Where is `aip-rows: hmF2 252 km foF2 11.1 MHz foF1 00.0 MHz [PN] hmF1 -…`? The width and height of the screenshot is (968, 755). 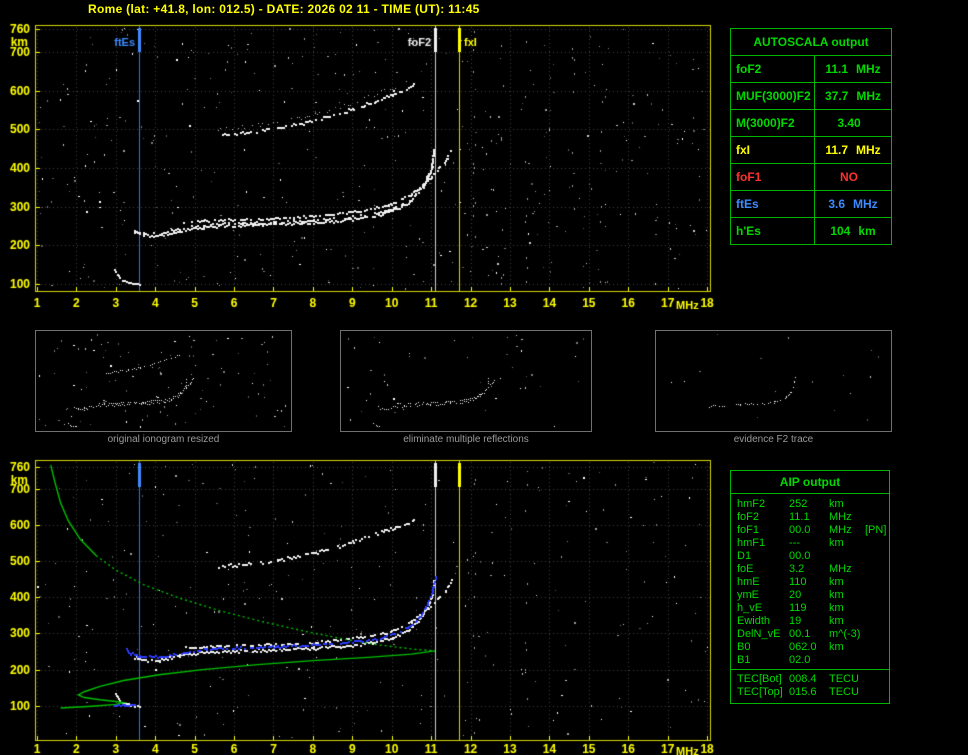
aip-rows: hmF2 252 km foF2 11.1 MHz foF1 00.0 MHz [PN] hmF1 -… is located at coordinates (810, 581).